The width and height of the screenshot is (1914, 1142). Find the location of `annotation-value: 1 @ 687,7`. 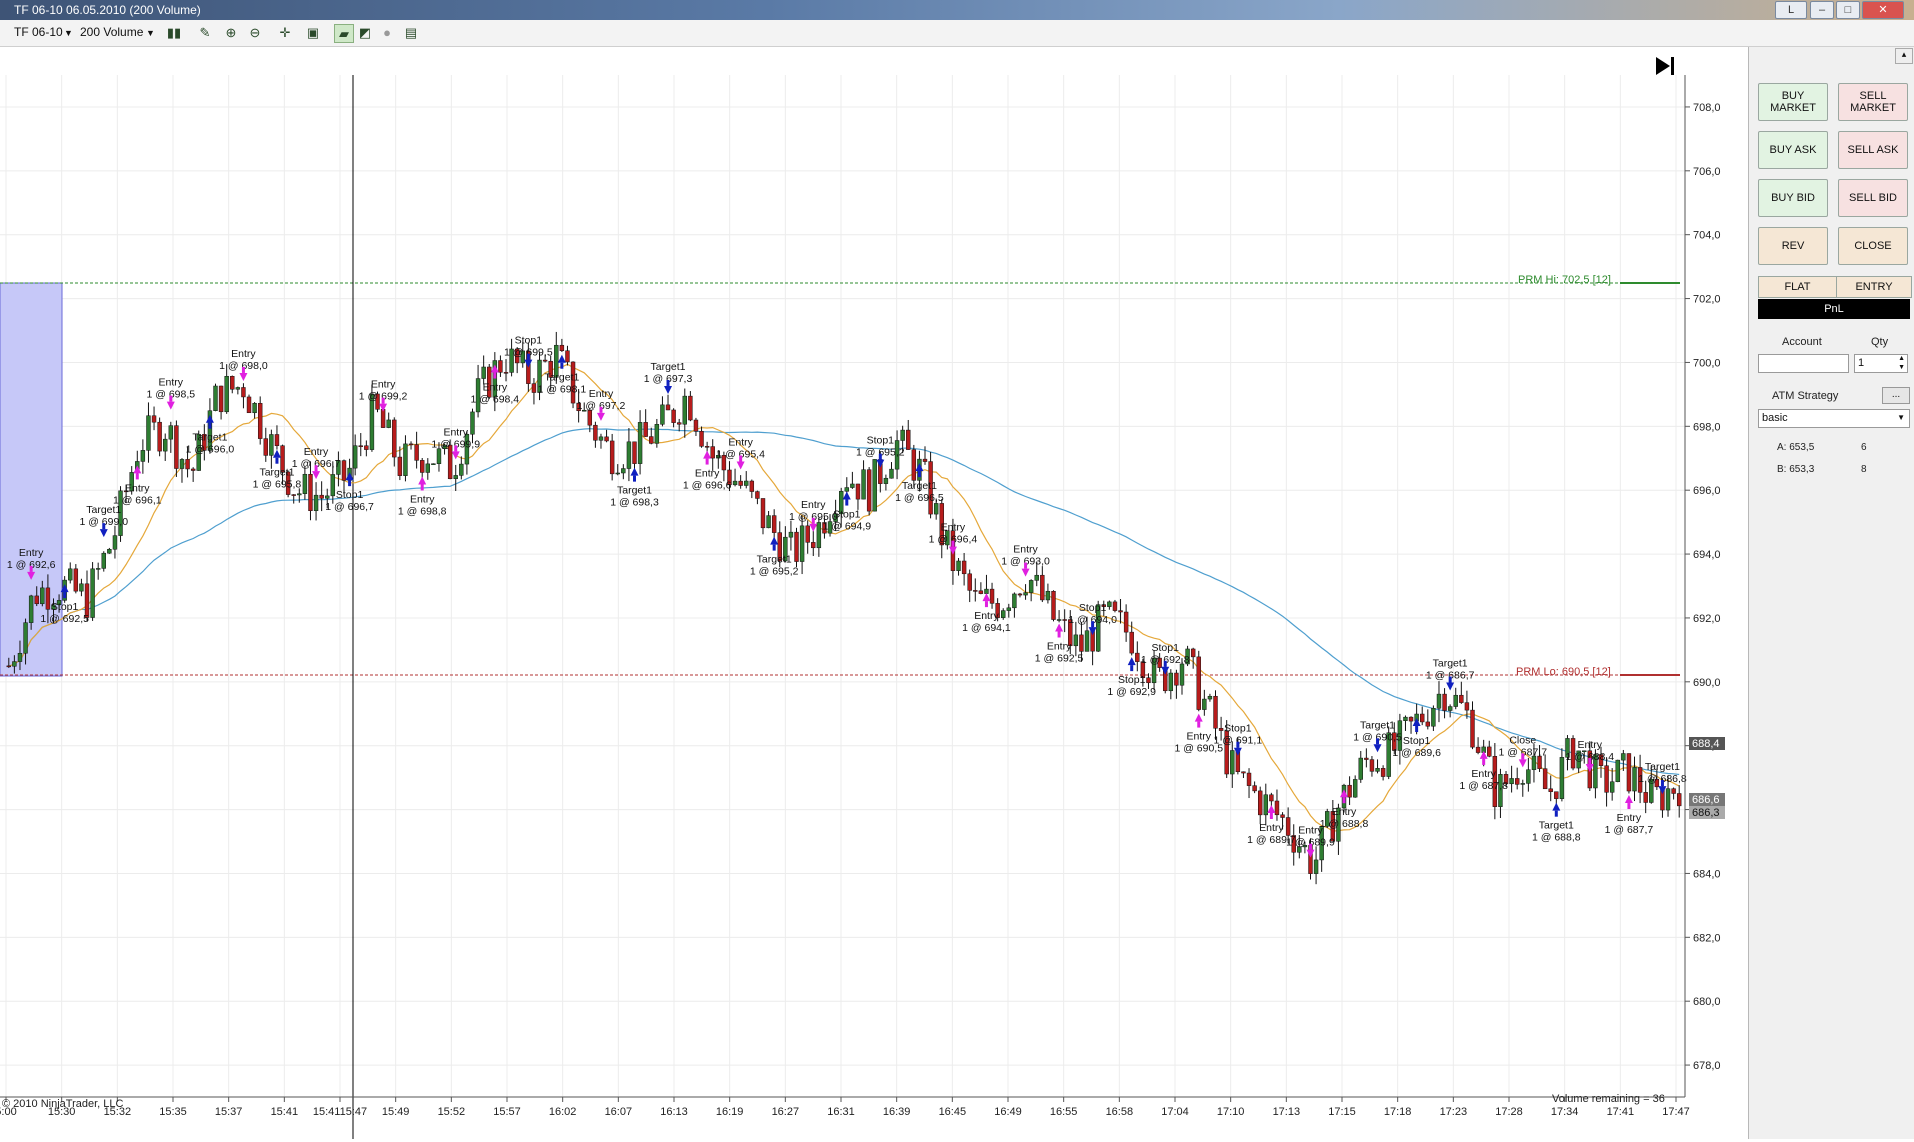

annotation-value: 1 @ 687,7 is located at coordinates (1629, 830).